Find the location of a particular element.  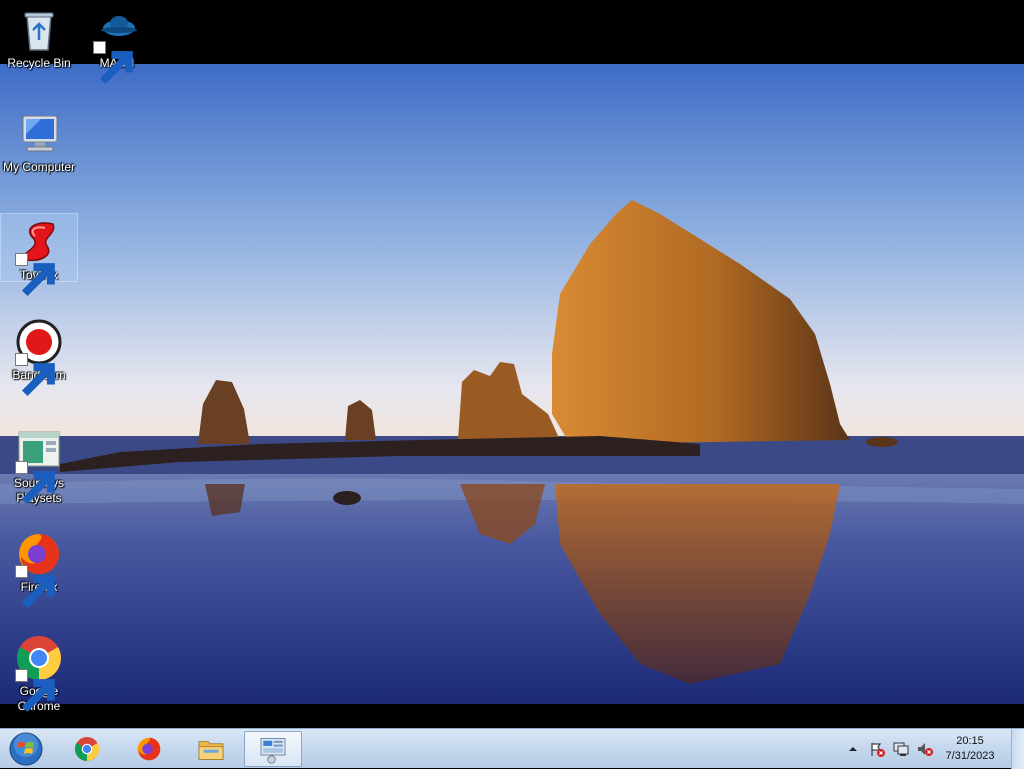

desktop-icon-recycle-bin: Recycle Bin is located at coordinates (39, 36).